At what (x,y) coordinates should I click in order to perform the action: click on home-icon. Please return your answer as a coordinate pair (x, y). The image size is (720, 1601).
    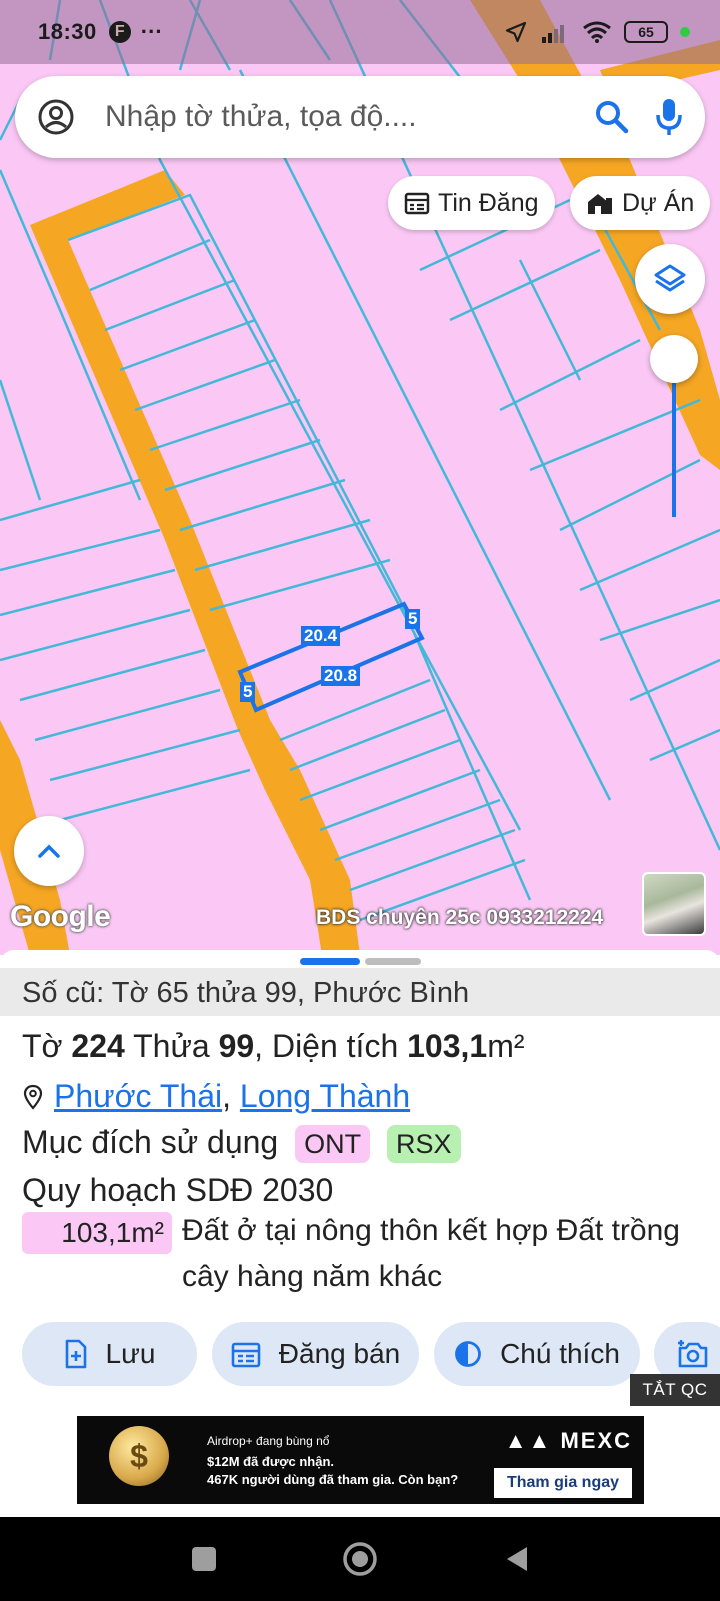
    Looking at the image, I should click on (360, 1559).